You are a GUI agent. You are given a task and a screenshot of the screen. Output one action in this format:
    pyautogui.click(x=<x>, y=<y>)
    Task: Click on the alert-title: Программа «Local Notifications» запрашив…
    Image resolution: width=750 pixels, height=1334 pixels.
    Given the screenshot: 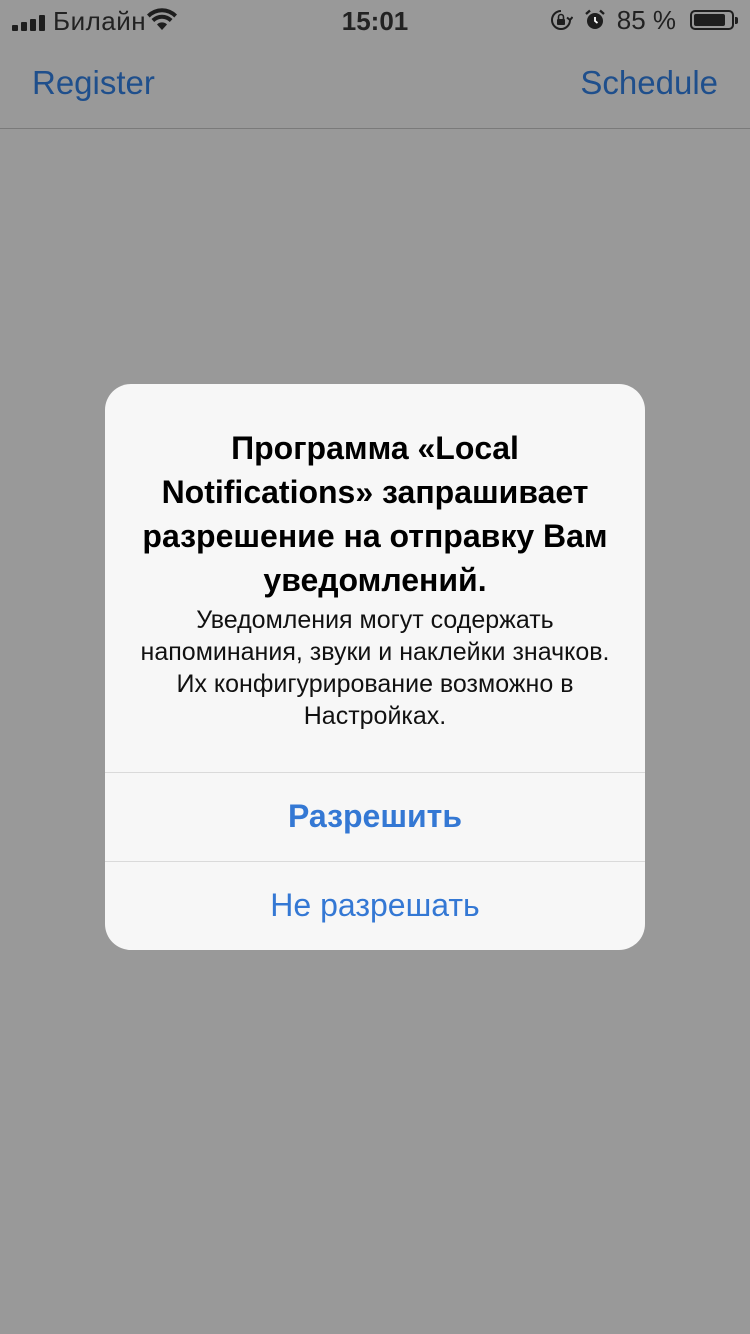 What is the action you would take?
    pyautogui.click(x=375, y=514)
    